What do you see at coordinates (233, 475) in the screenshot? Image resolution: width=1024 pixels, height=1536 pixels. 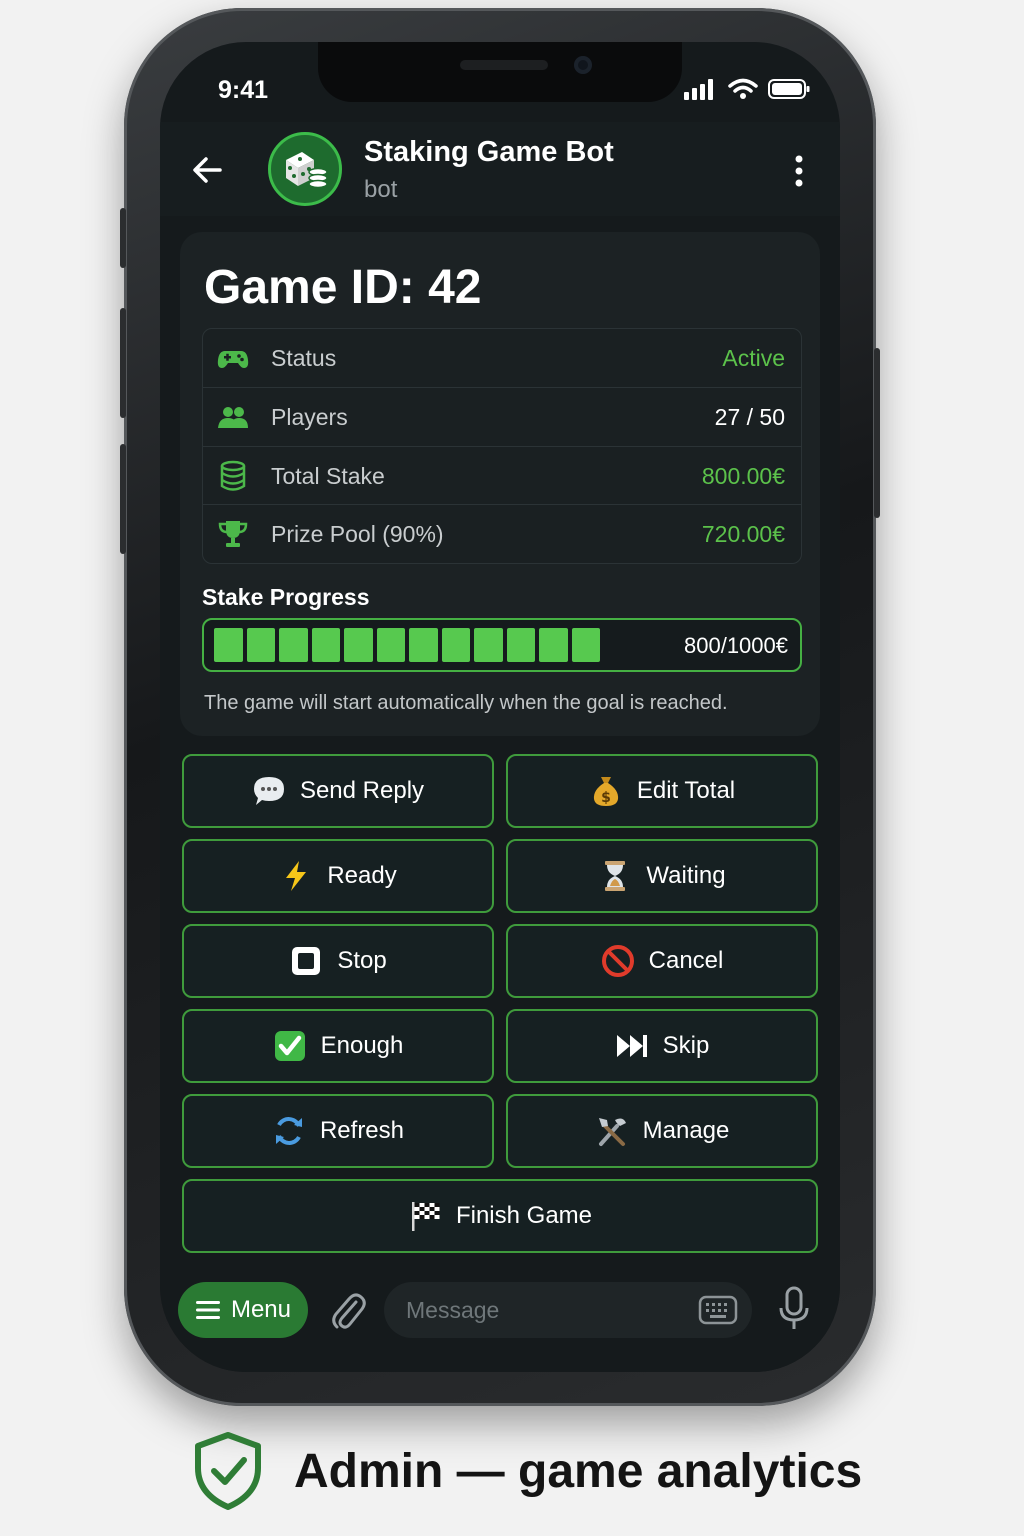 I see `database-icon` at bounding box center [233, 475].